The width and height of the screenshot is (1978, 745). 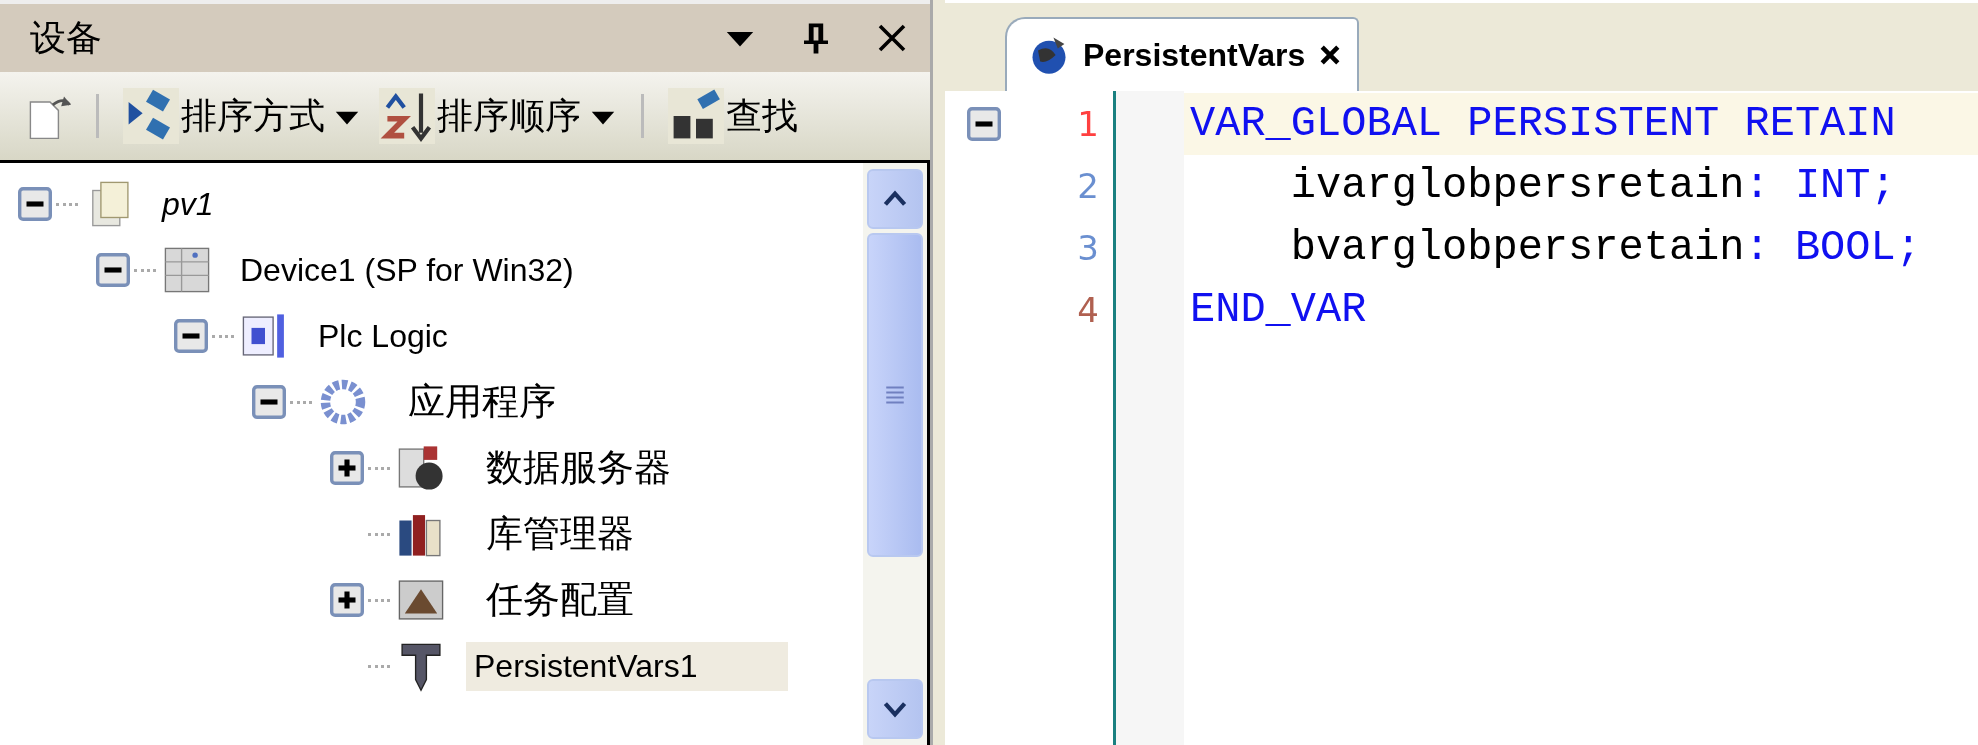 What do you see at coordinates (151, 116) in the screenshot?
I see `sort-icon` at bounding box center [151, 116].